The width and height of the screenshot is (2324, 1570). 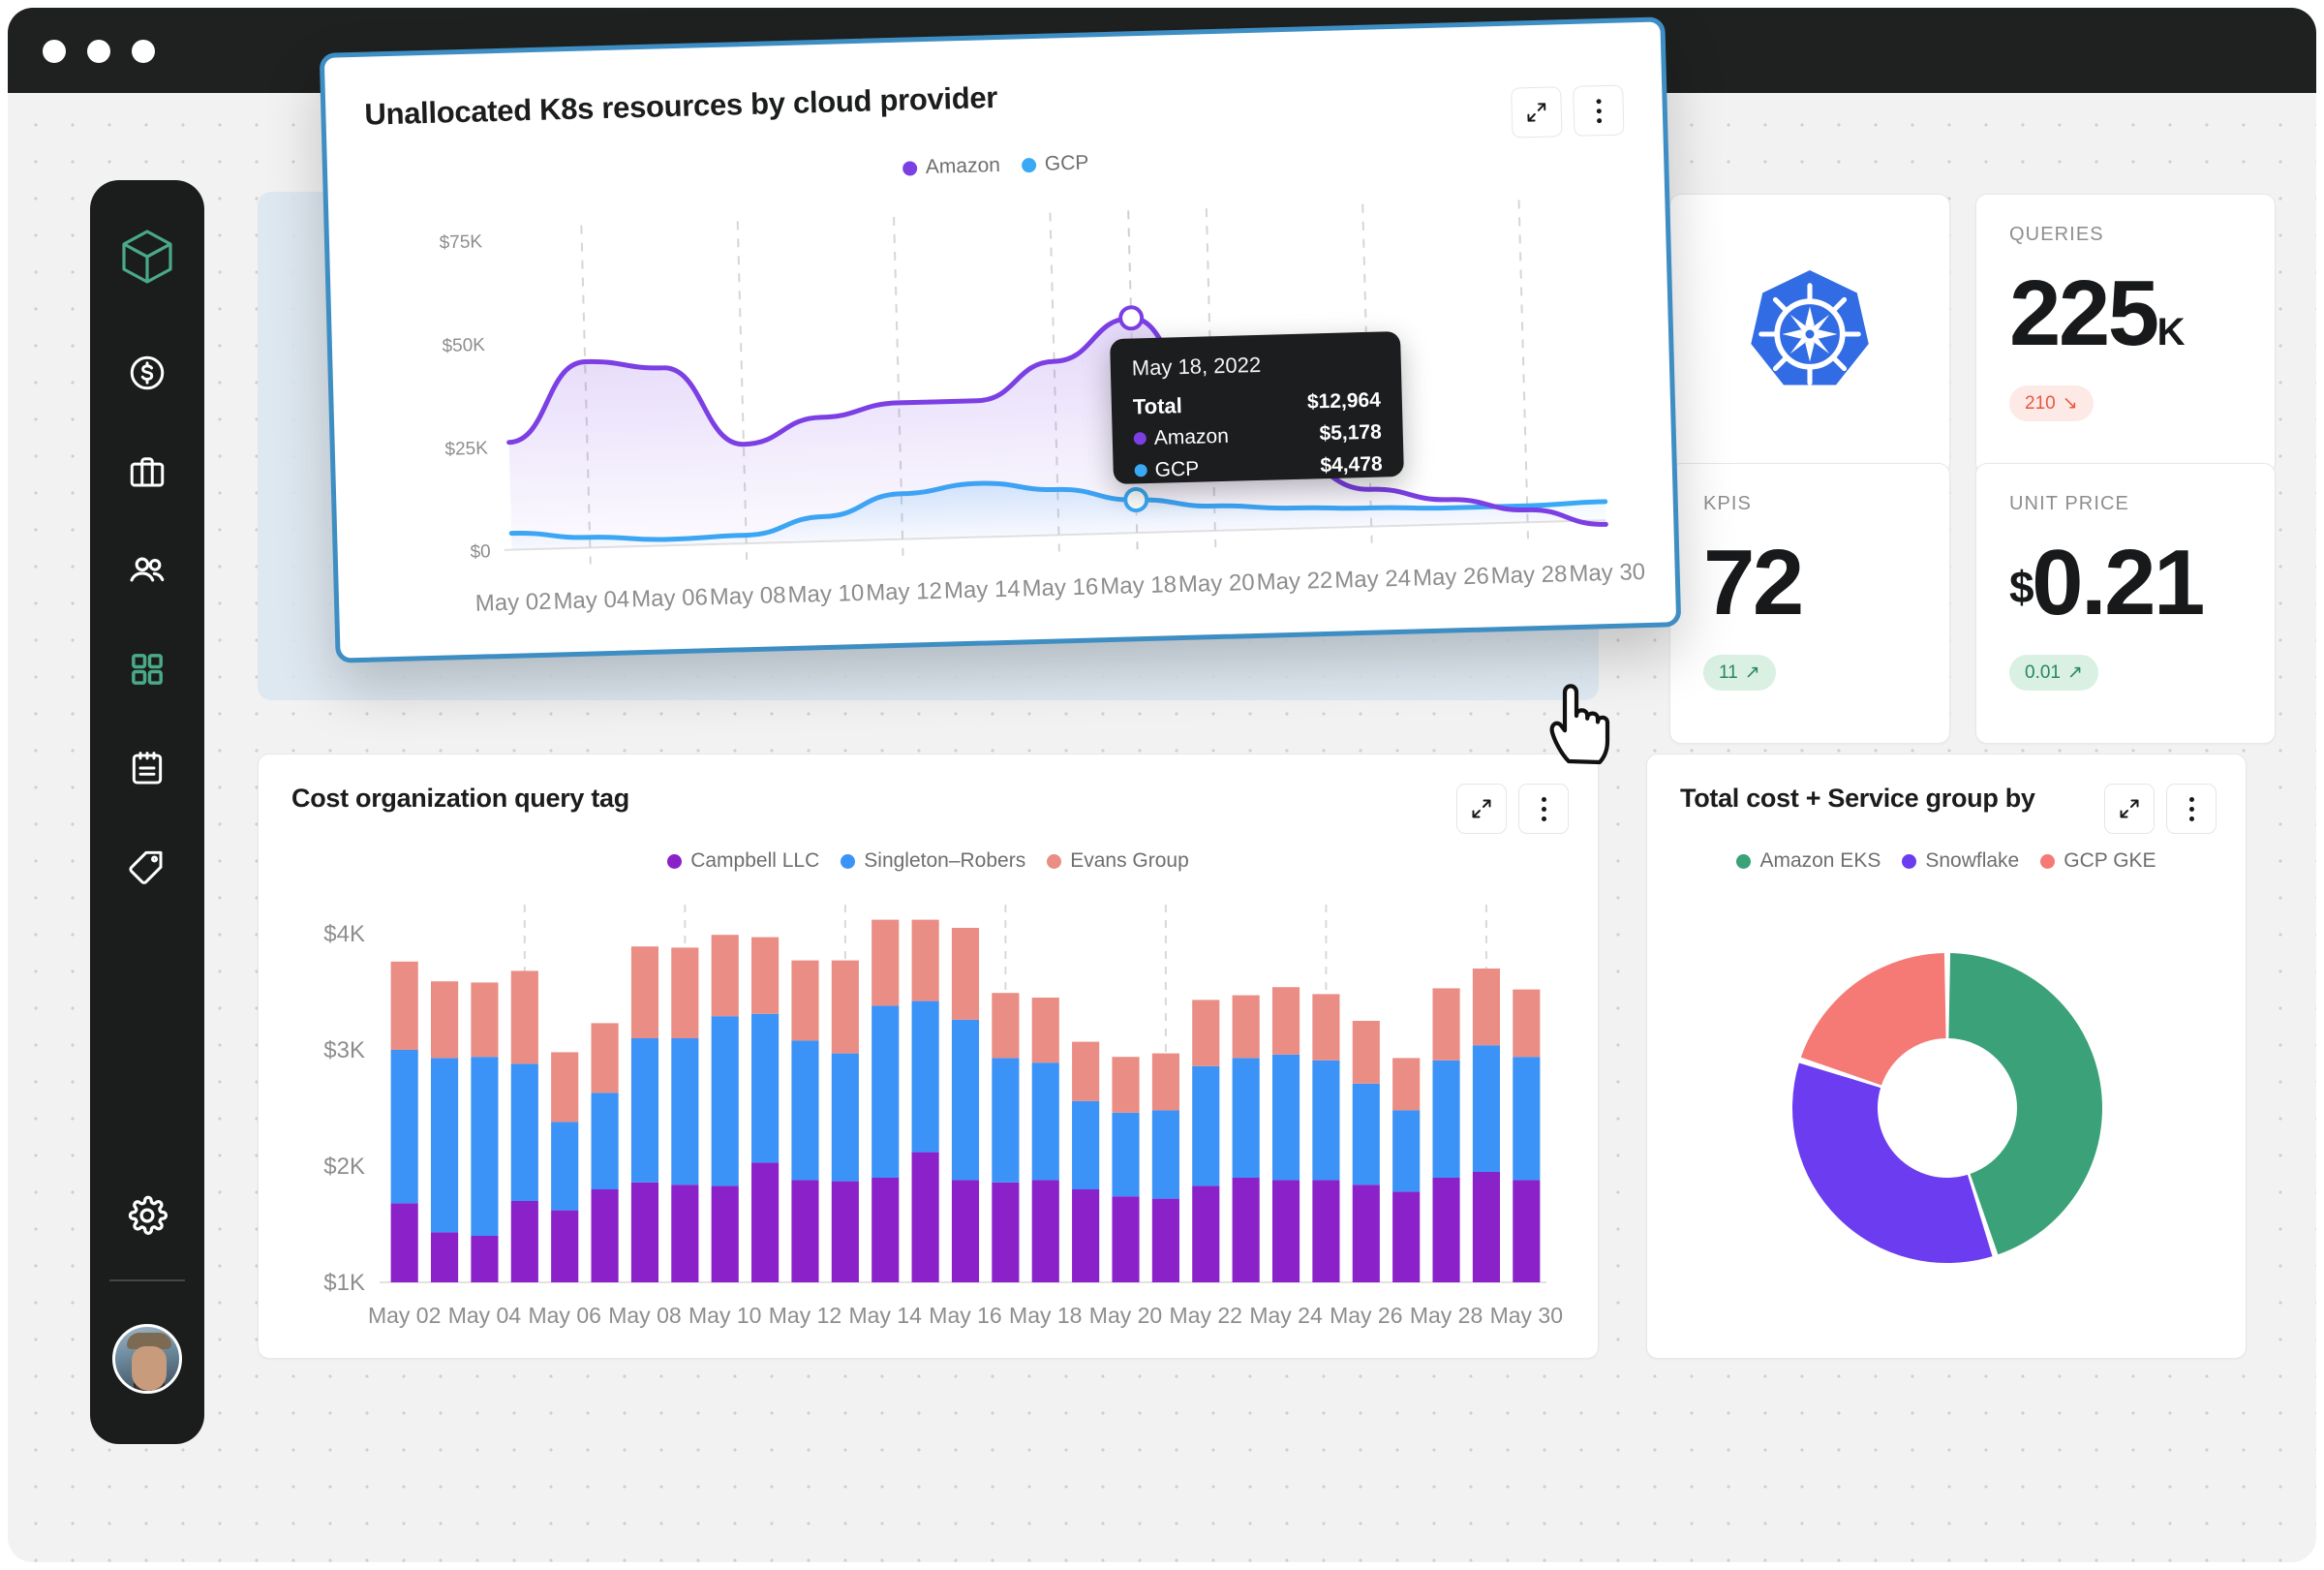 What do you see at coordinates (344, 1167) in the screenshot?
I see `svg-text: $2K` at bounding box center [344, 1167].